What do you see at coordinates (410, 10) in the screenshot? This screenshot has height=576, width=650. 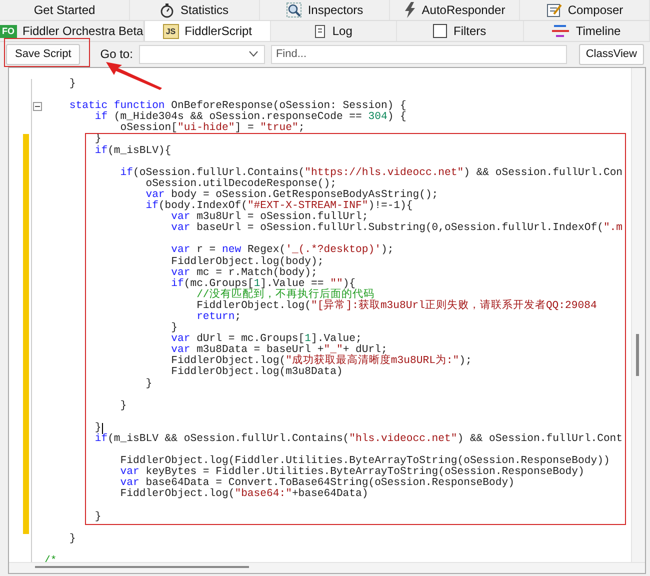 I see `lightning-icon` at bounding box center [410, 10].